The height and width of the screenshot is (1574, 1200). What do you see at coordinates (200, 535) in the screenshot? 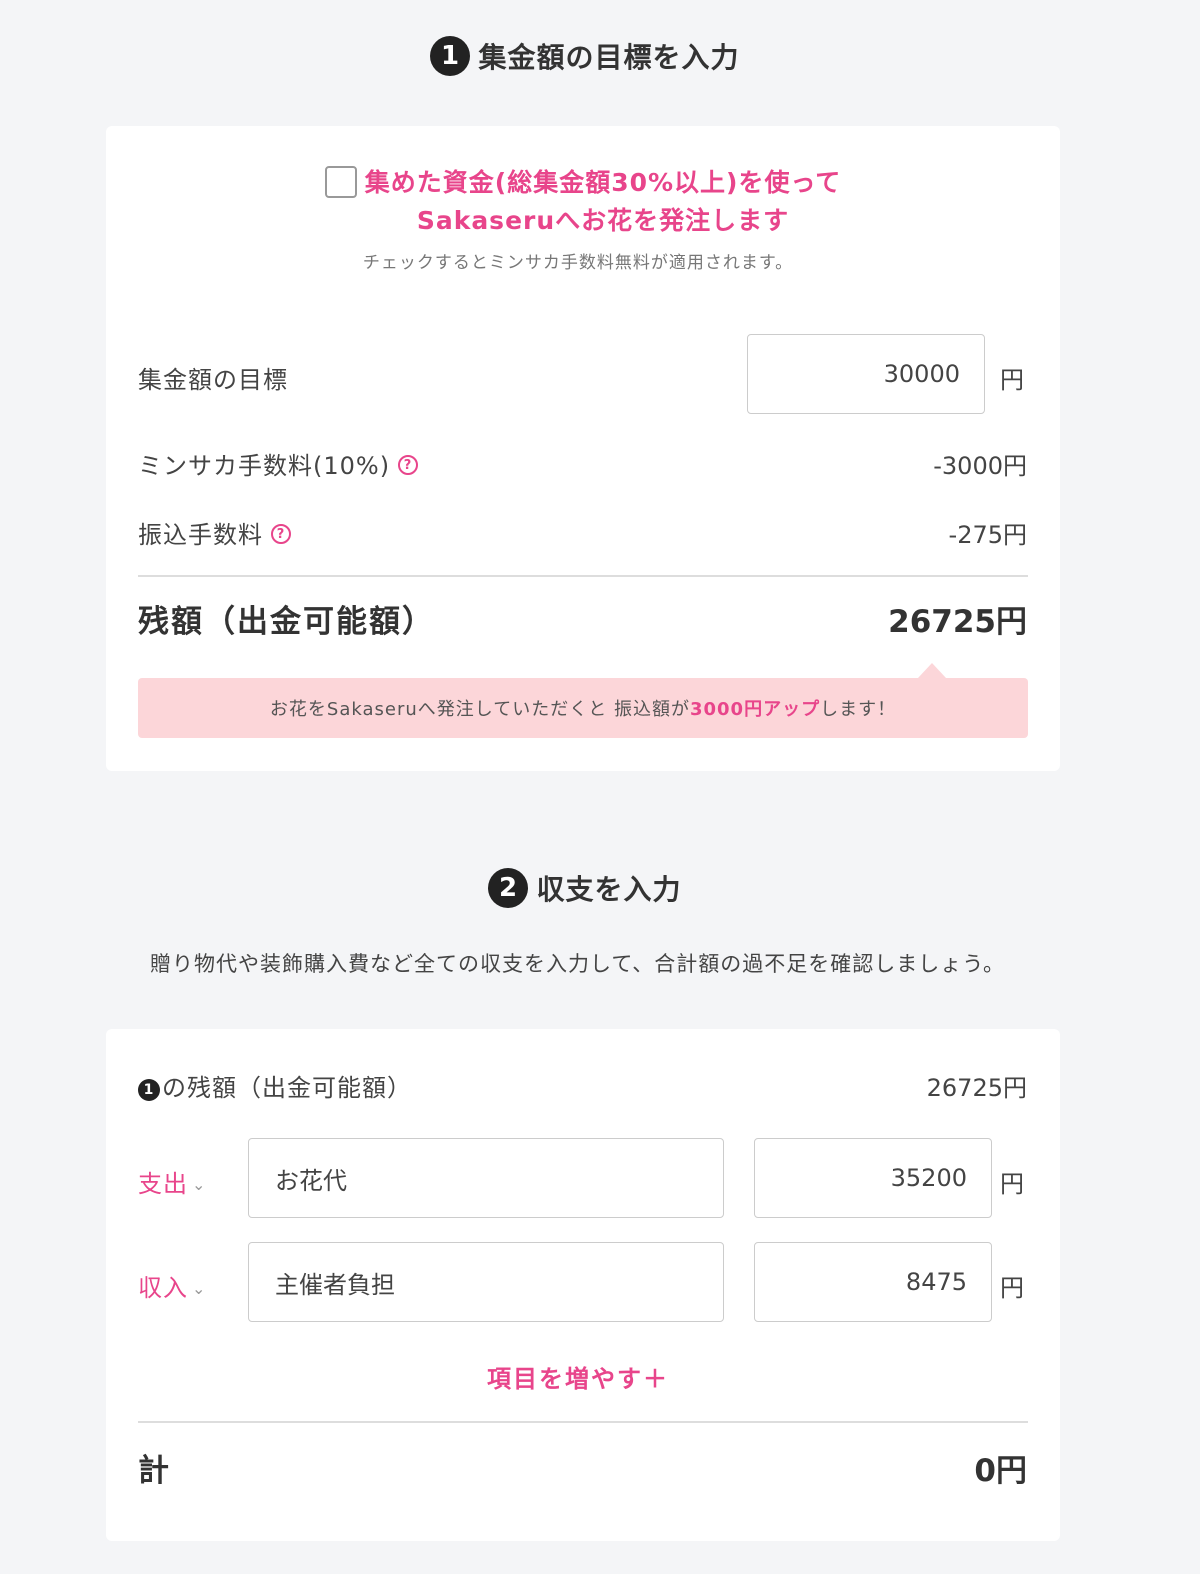
I see `transfer-fee-label-text: 振込手数料` at bounding box center [200, 535].